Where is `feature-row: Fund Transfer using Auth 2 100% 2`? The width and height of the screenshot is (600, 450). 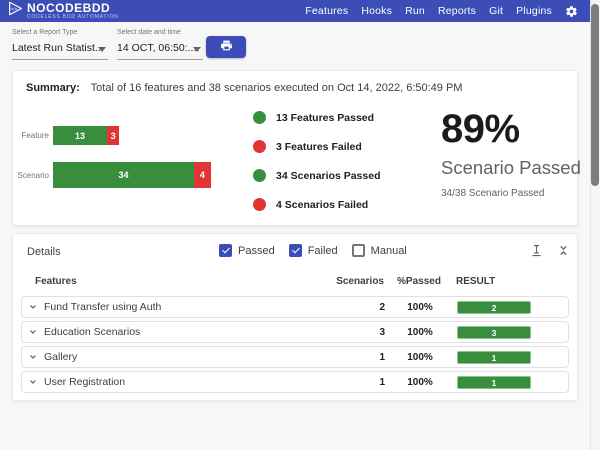
feature-row: Fund Transfer using Auth 2 100% 2 is located at coordinates (295, 307).